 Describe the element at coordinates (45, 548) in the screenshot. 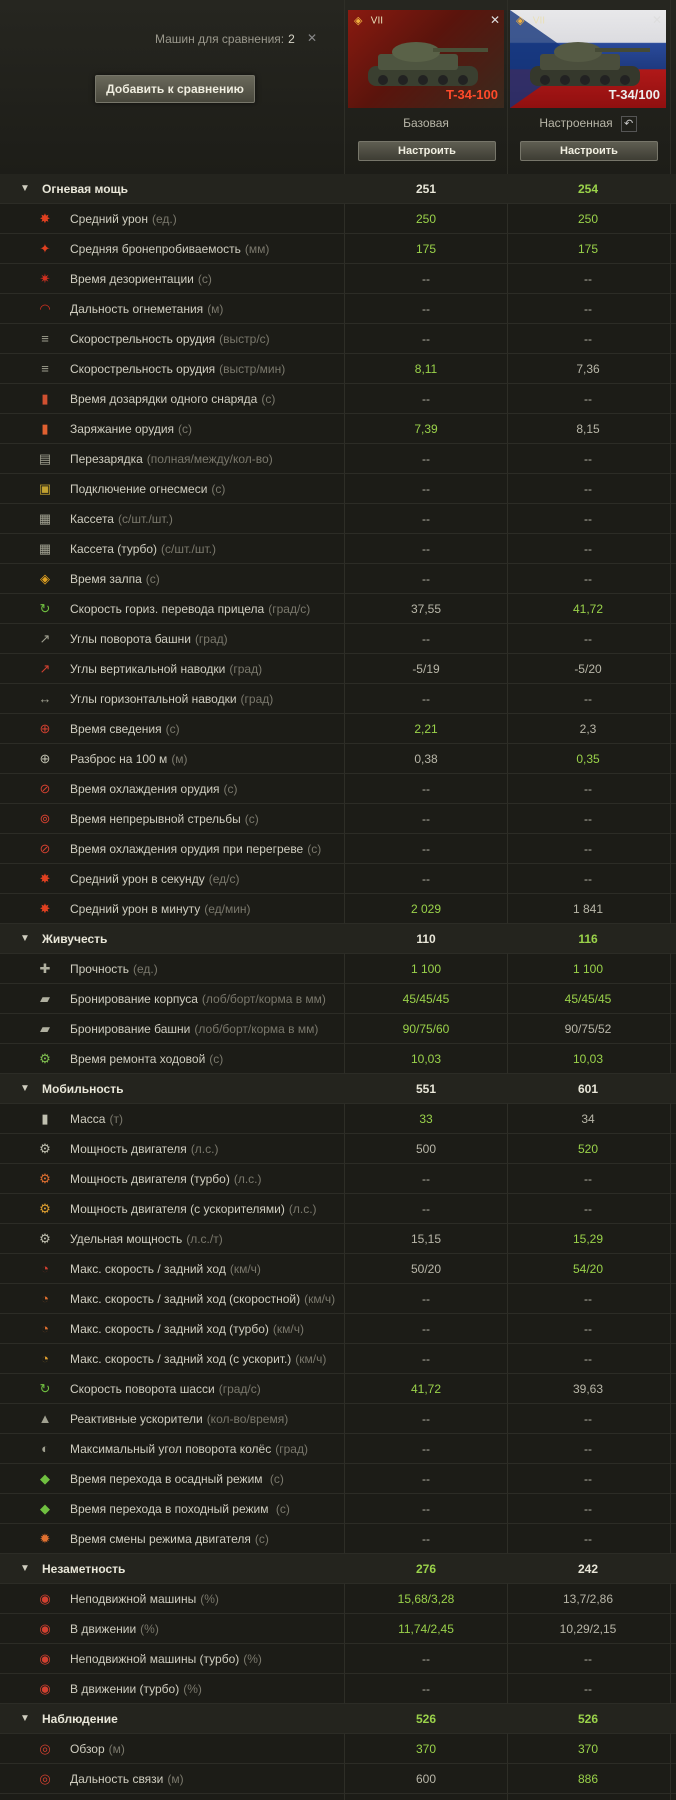

I see `clip-turbo-icon: ▦` at that location.